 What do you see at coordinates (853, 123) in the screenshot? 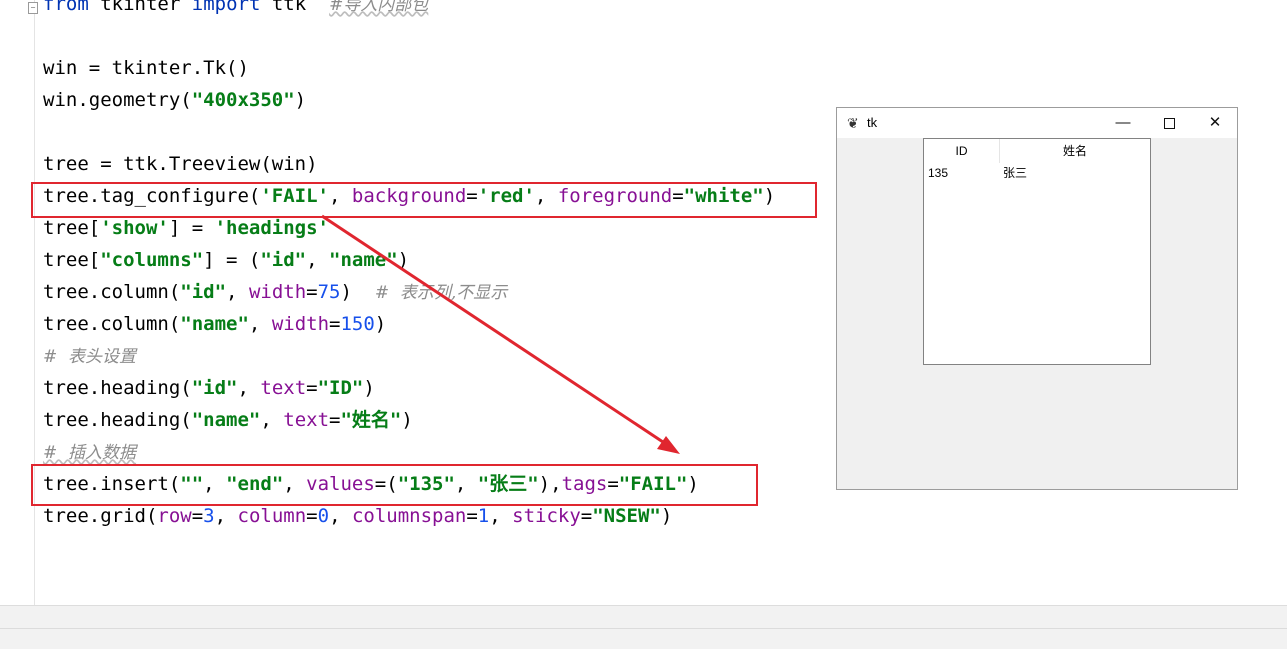
I see `feather-icon: ❦` at bounding box center [853, 123].